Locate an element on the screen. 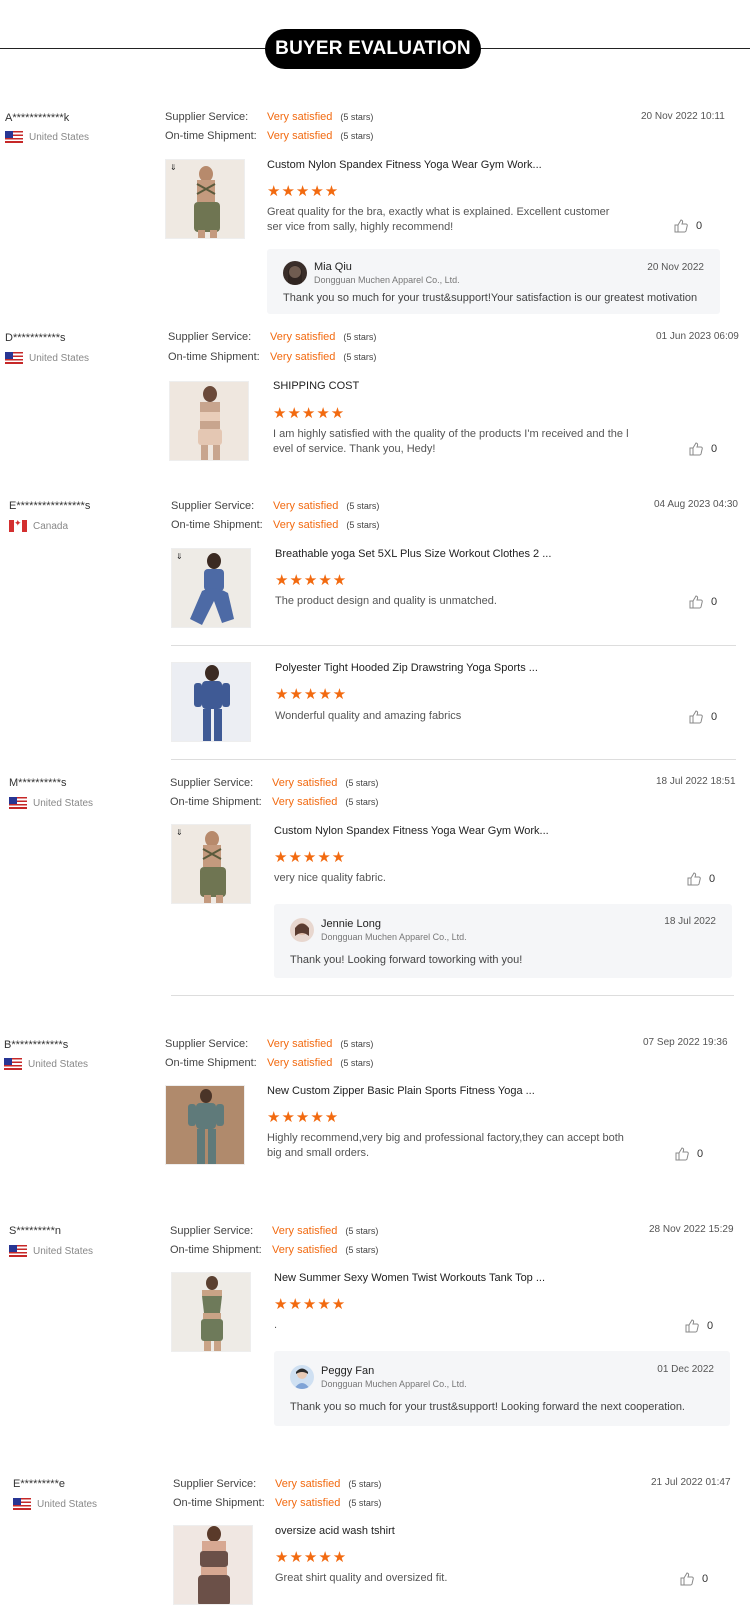 This screenshot has width=750, height=1616. review-date: 20 Nov 2022 10:11 is located at coordinates (683, 116).